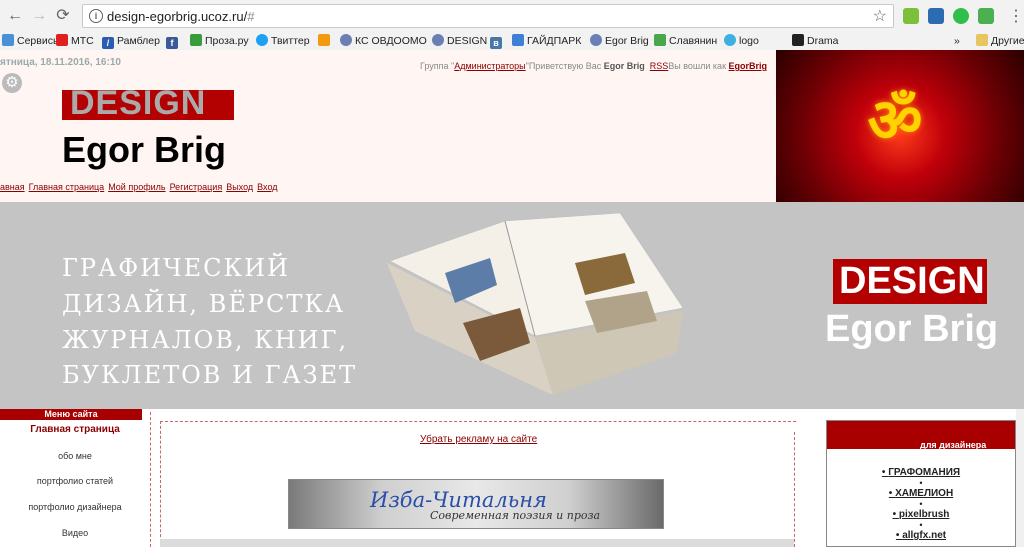 The height and width of the screenshot is (547, 1024). Describe the element at coordinates (138, 103) in the screenshot. I see `logo-design-text: DESIGN` at that location.